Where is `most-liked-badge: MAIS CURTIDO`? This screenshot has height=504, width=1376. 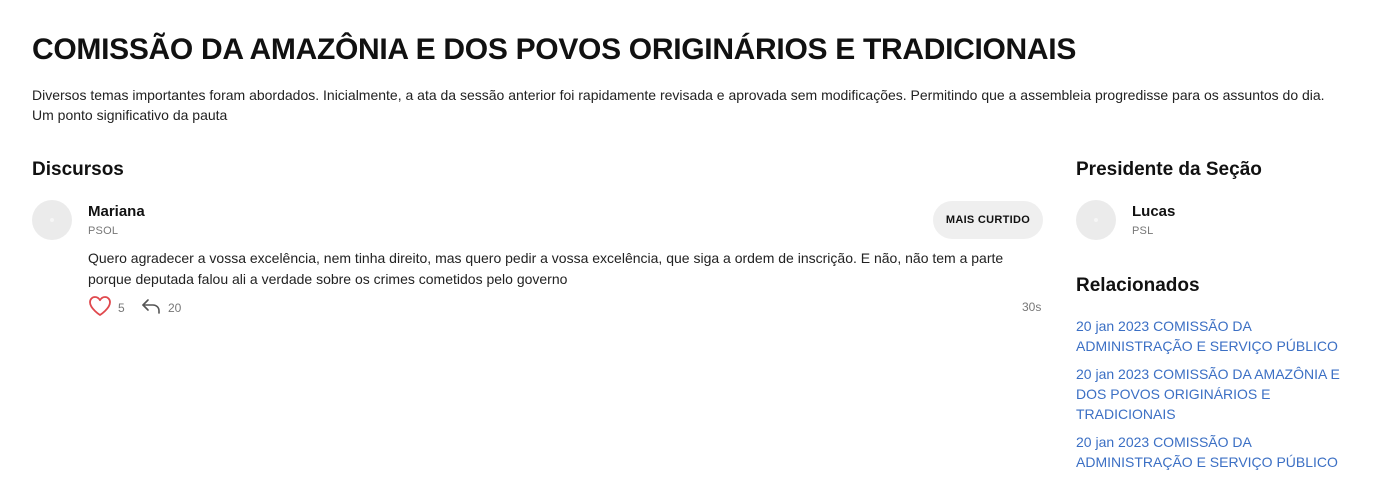 most-liked-badge: MAIS CURTIDO is located at coordinates (988, 220).